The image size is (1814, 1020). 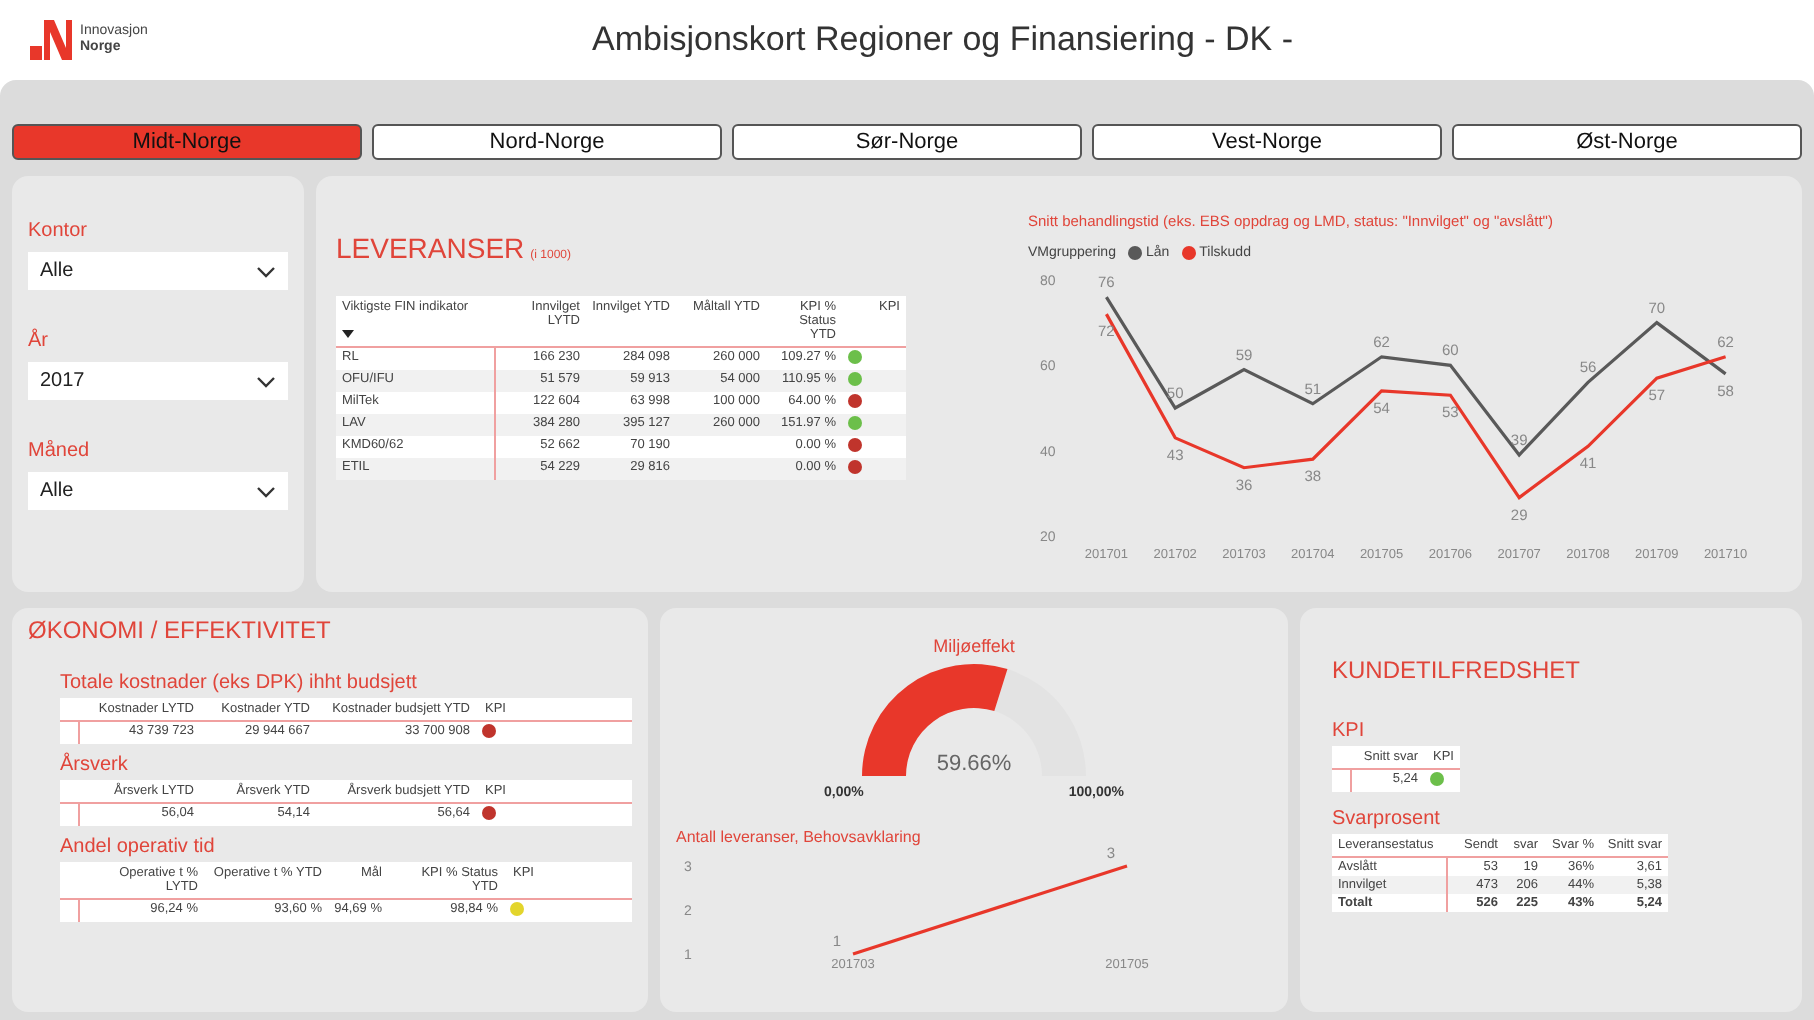 I want to click on table-title: Svarprosent, so click(x=1387, y=819).